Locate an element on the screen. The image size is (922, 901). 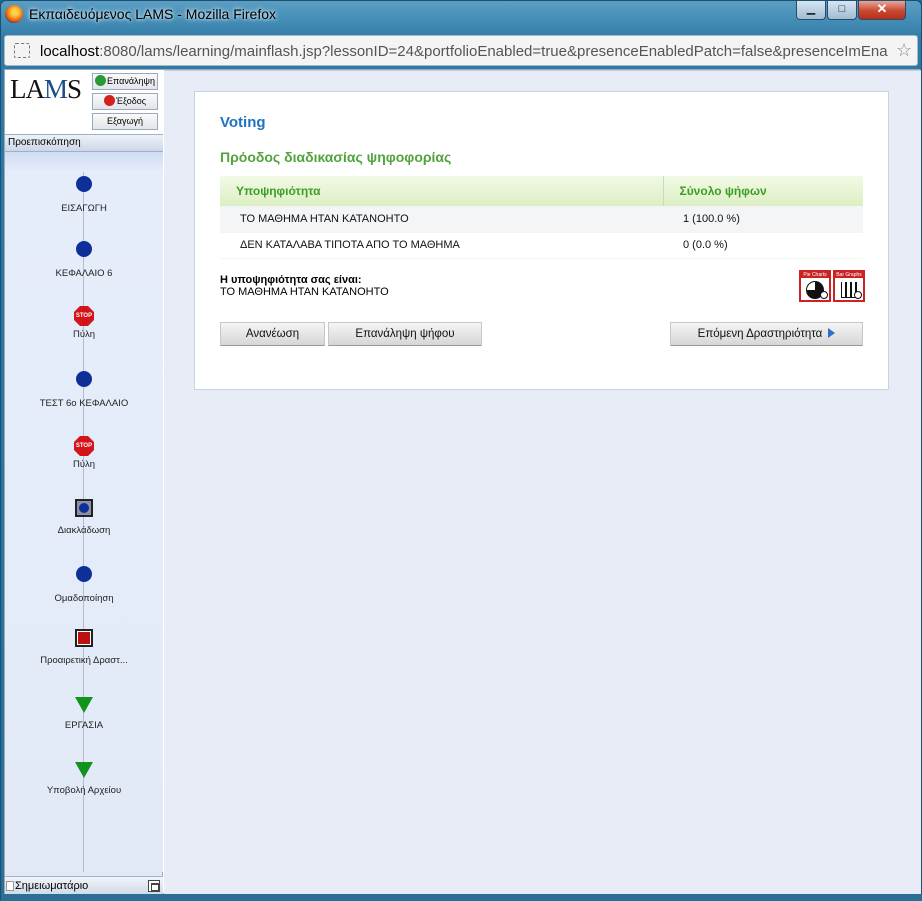
activity-label: Υποβολή Αρχείου is located at coordinates (84, 790).